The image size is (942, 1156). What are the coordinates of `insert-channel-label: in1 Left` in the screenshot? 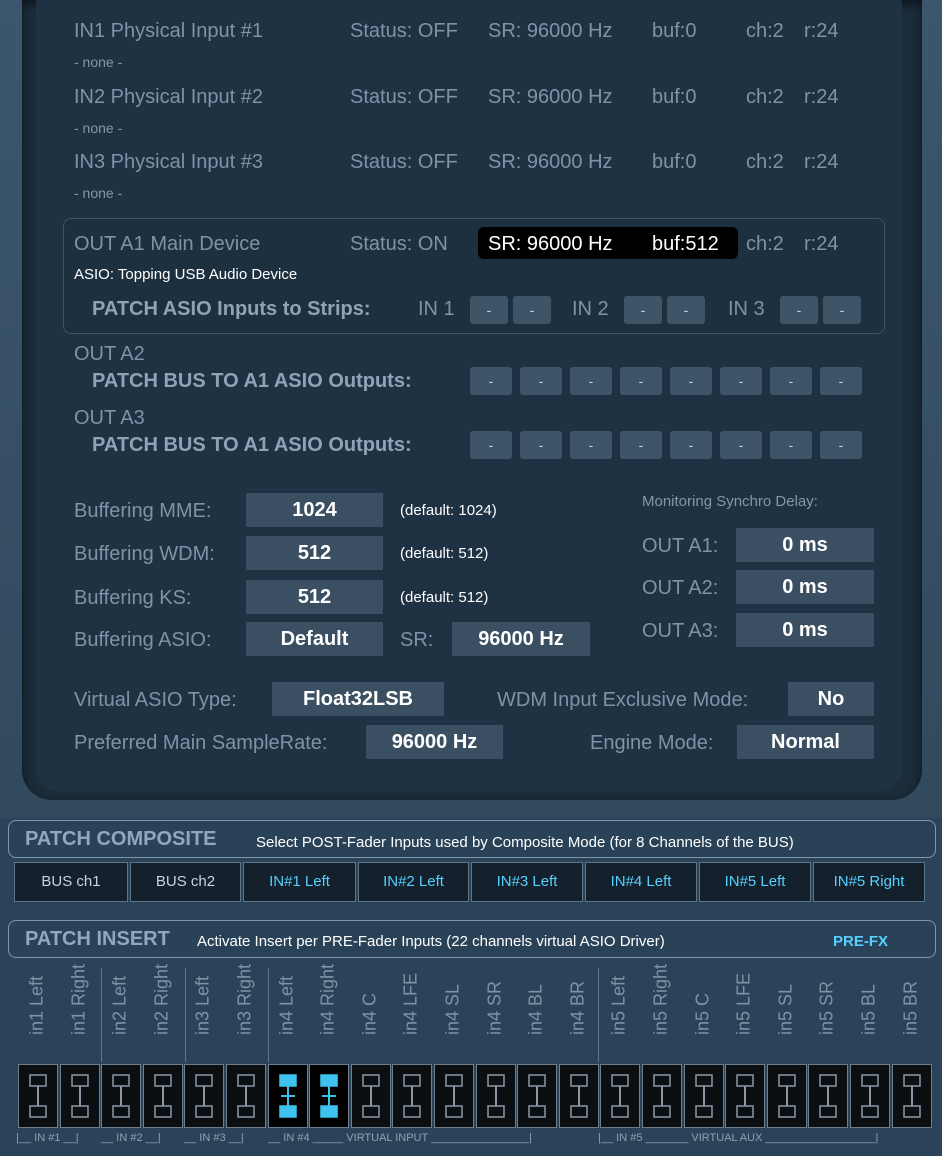 It's located at (37, 1011).